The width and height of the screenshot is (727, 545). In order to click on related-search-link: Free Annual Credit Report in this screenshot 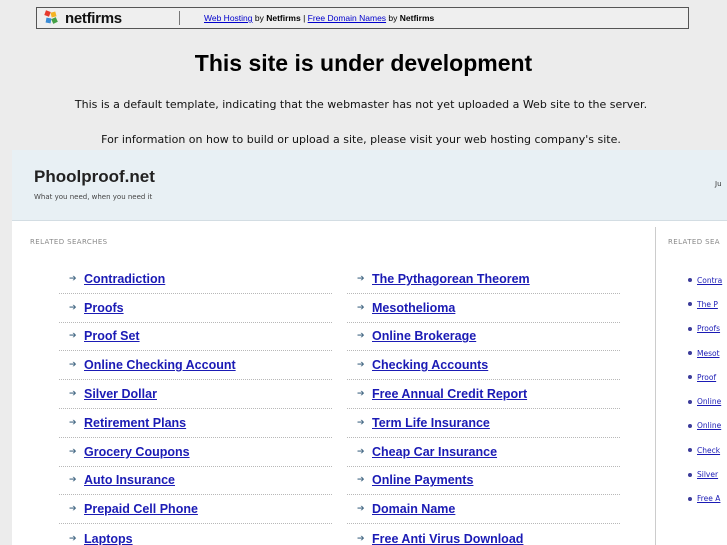, I will do `click(449, 394)`.